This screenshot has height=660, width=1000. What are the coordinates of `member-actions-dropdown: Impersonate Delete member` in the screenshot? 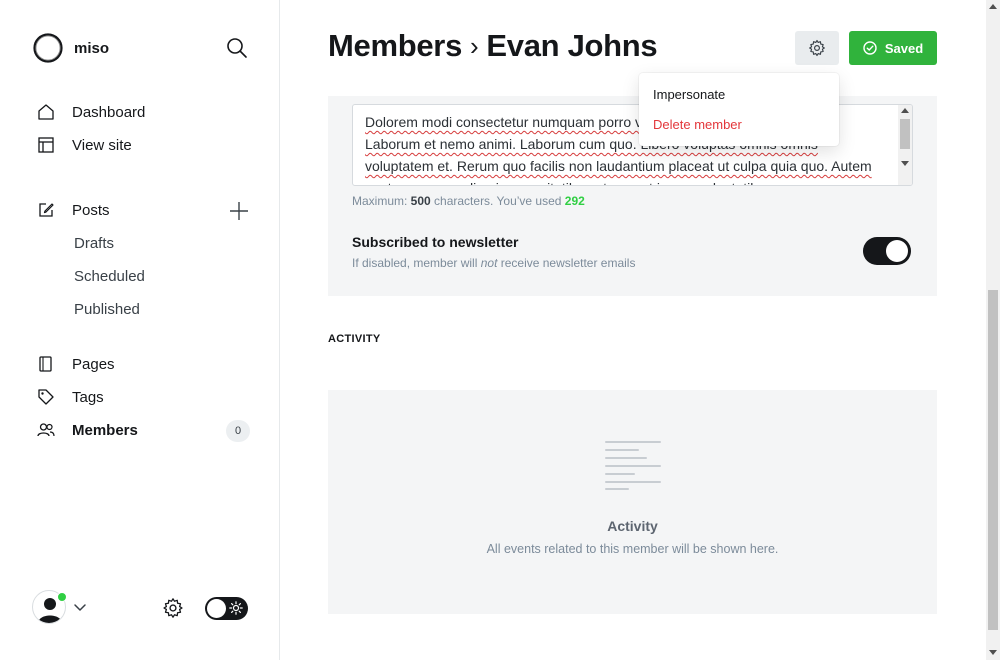 It's located at (739, 109).